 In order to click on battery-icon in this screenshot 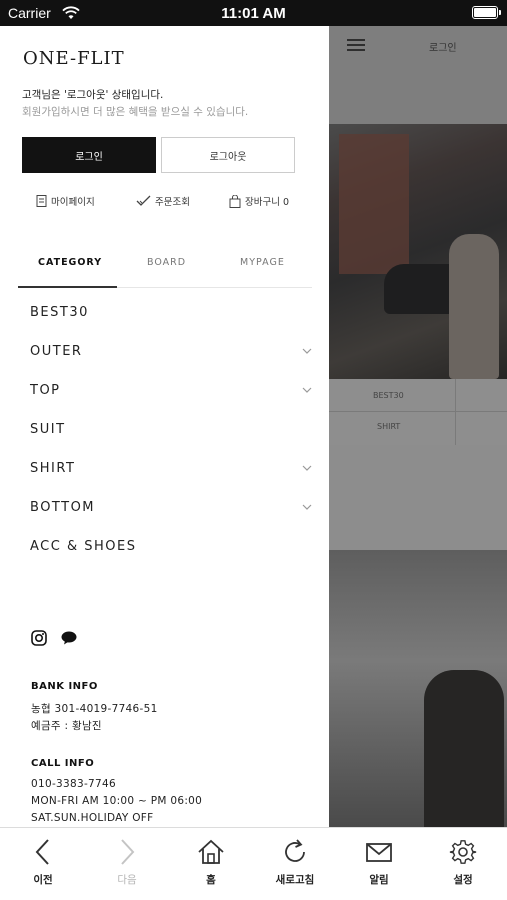, I will do `click(486, 12)`.